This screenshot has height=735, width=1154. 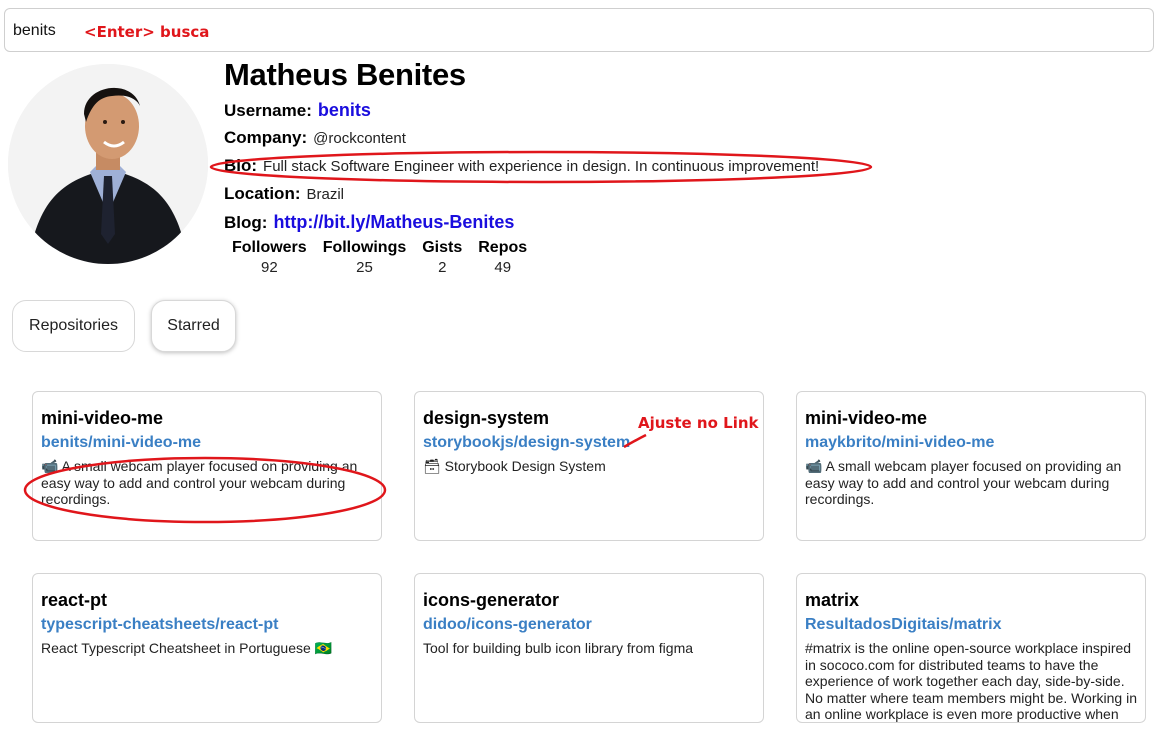 I want to click on stat-followers: Followers 92, so click(x=269, y=257).